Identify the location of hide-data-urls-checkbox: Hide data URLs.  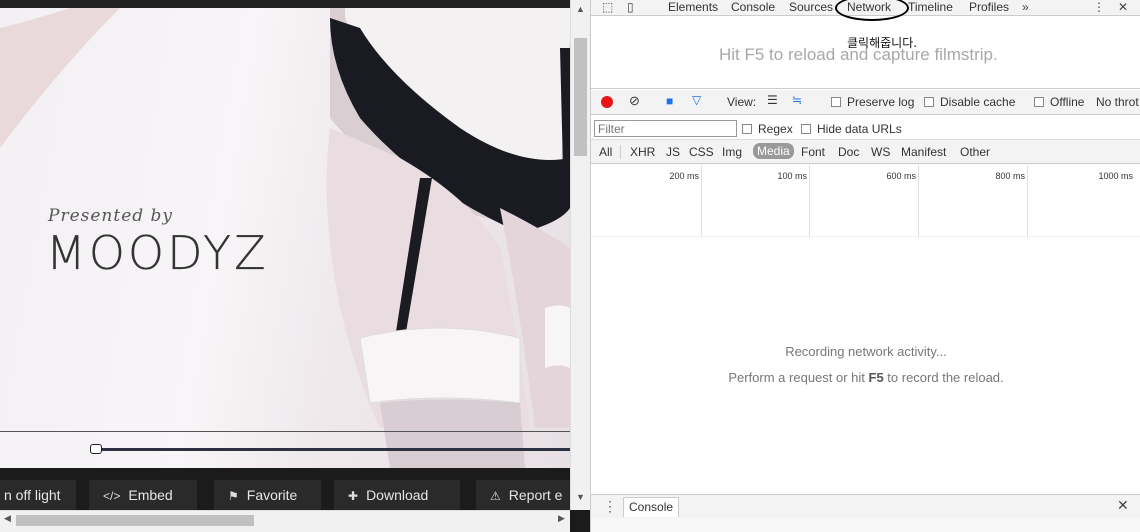
(851, 129).